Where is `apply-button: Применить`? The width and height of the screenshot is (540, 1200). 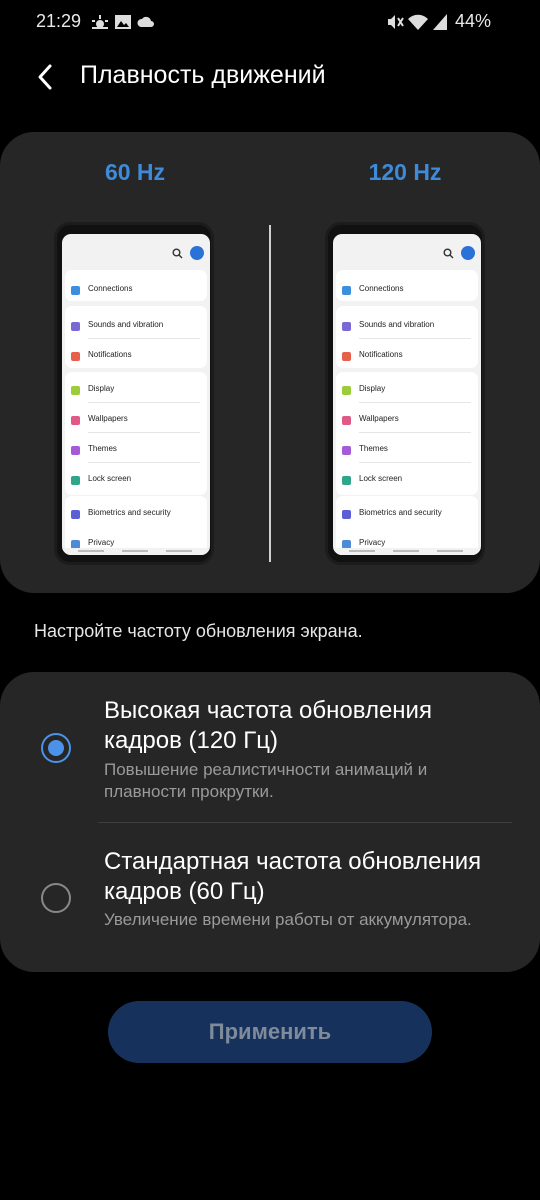
apply-button: Применить is located at coordinates (270, 1032).